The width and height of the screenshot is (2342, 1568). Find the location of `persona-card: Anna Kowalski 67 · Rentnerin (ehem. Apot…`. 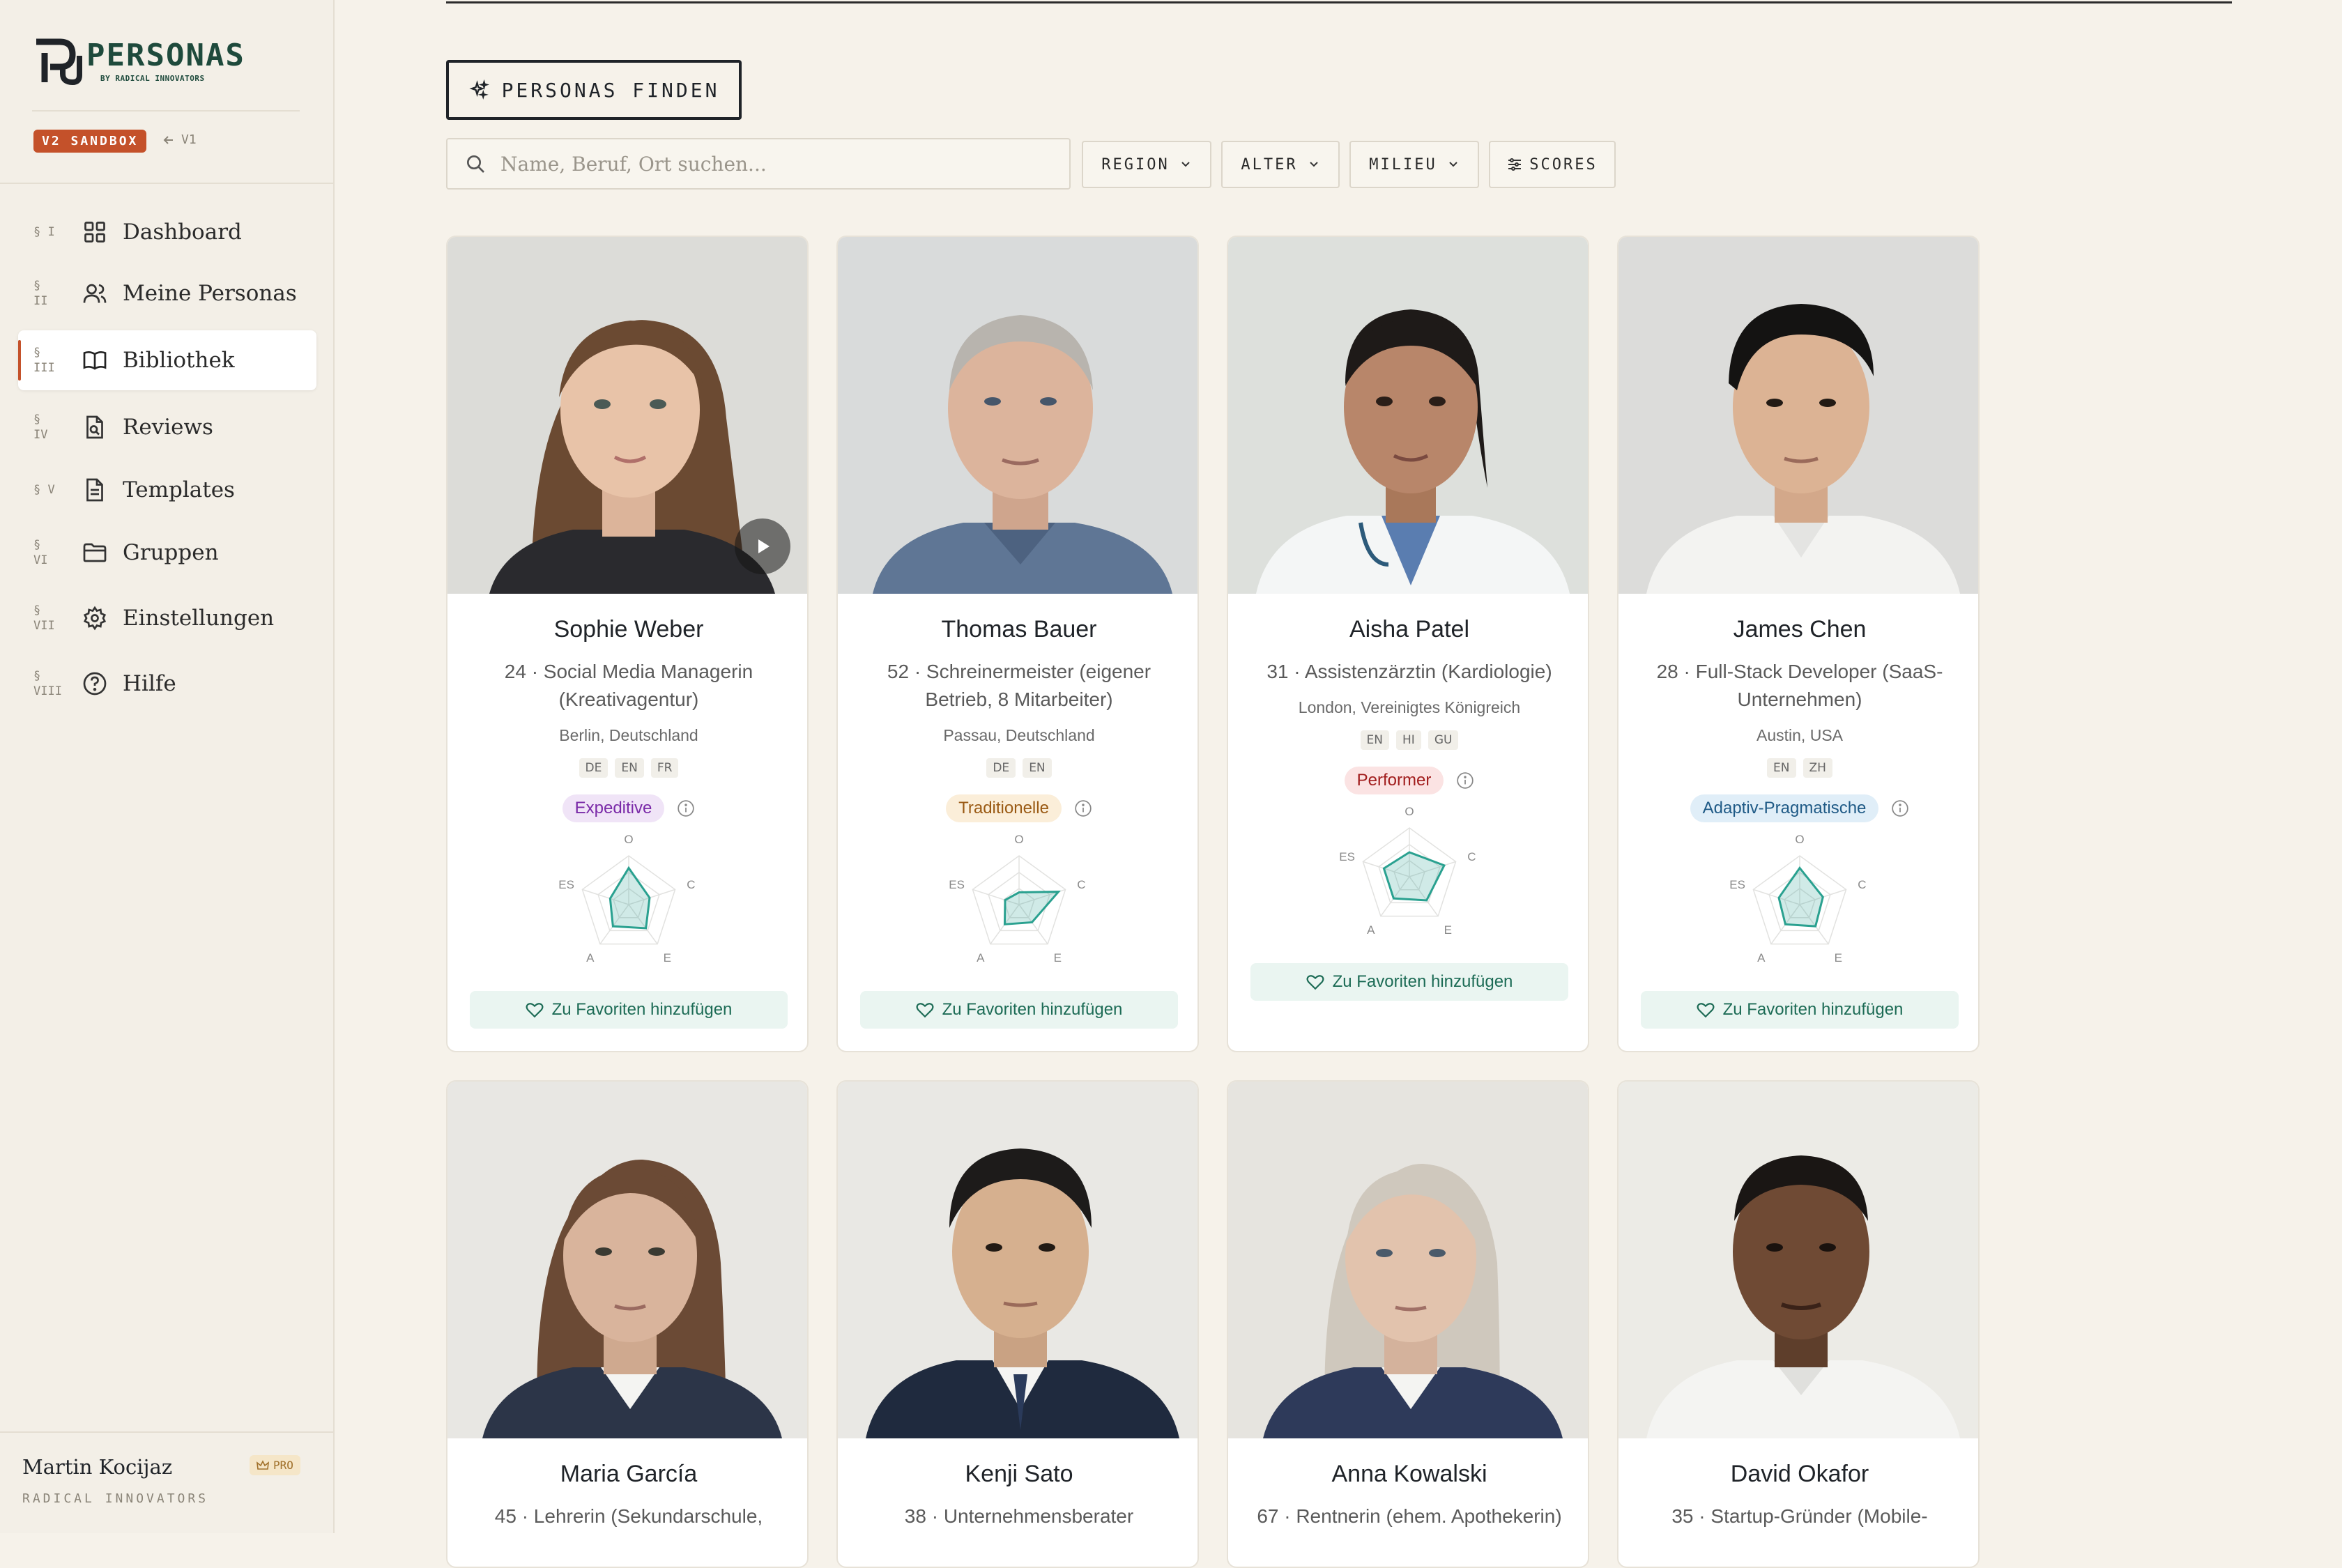

persona-card: Anna Kowalski 67 · Rentnerin (ehem. Apot… is located at coordinates (1408, 1324).